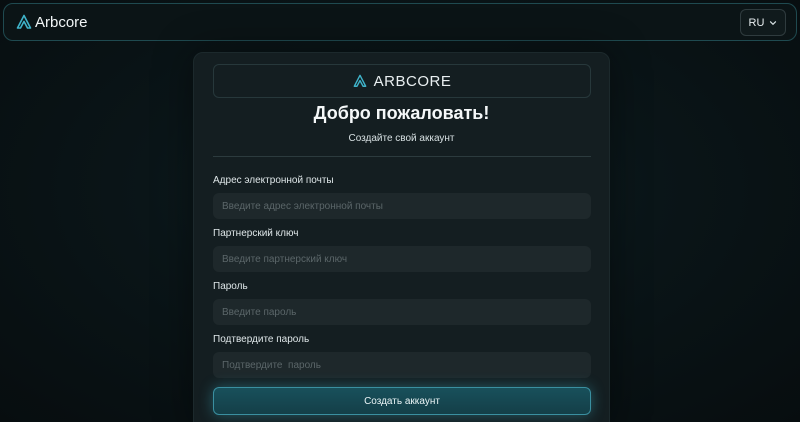  What do you see at coordinates (230, 286) in the screenshot?
I see `password-label: Пароль` at bounding box center [230, 286].